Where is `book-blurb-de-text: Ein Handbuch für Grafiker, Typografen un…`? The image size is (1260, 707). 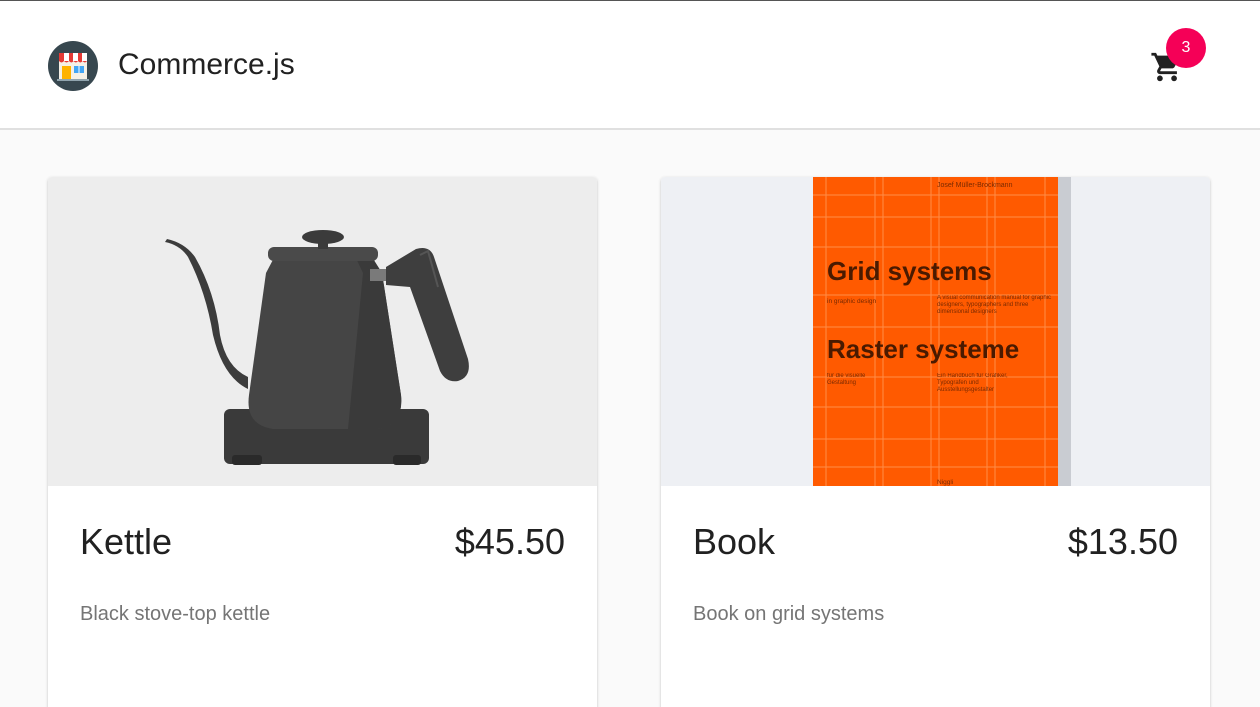 book-blurb-de-text: Ein Handbuch für Grafiker, Typografen un… is located at coordinates (972, 383).